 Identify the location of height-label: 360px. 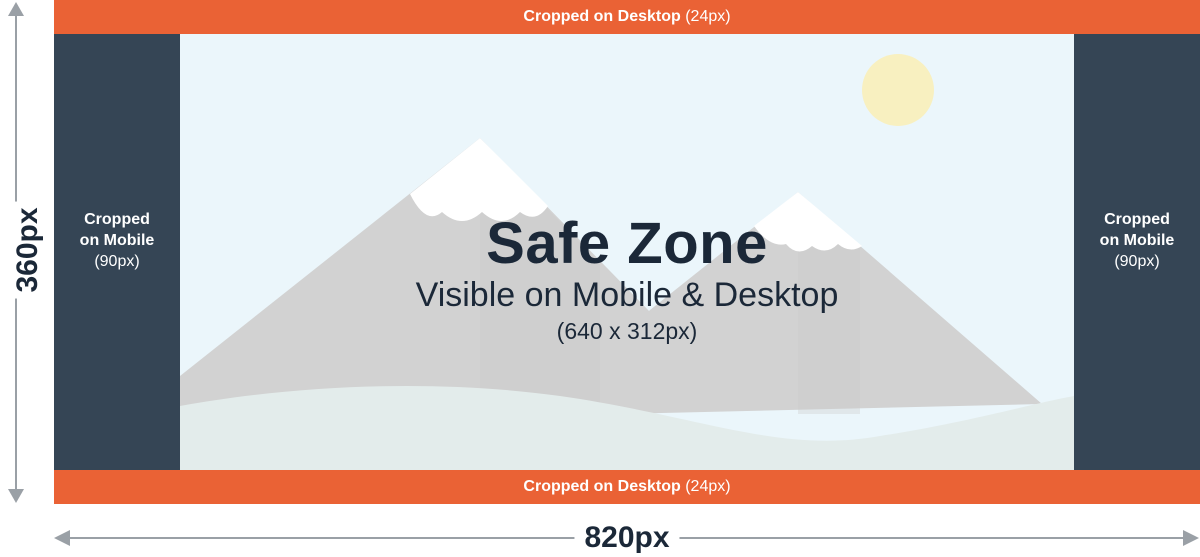
(28, 250).